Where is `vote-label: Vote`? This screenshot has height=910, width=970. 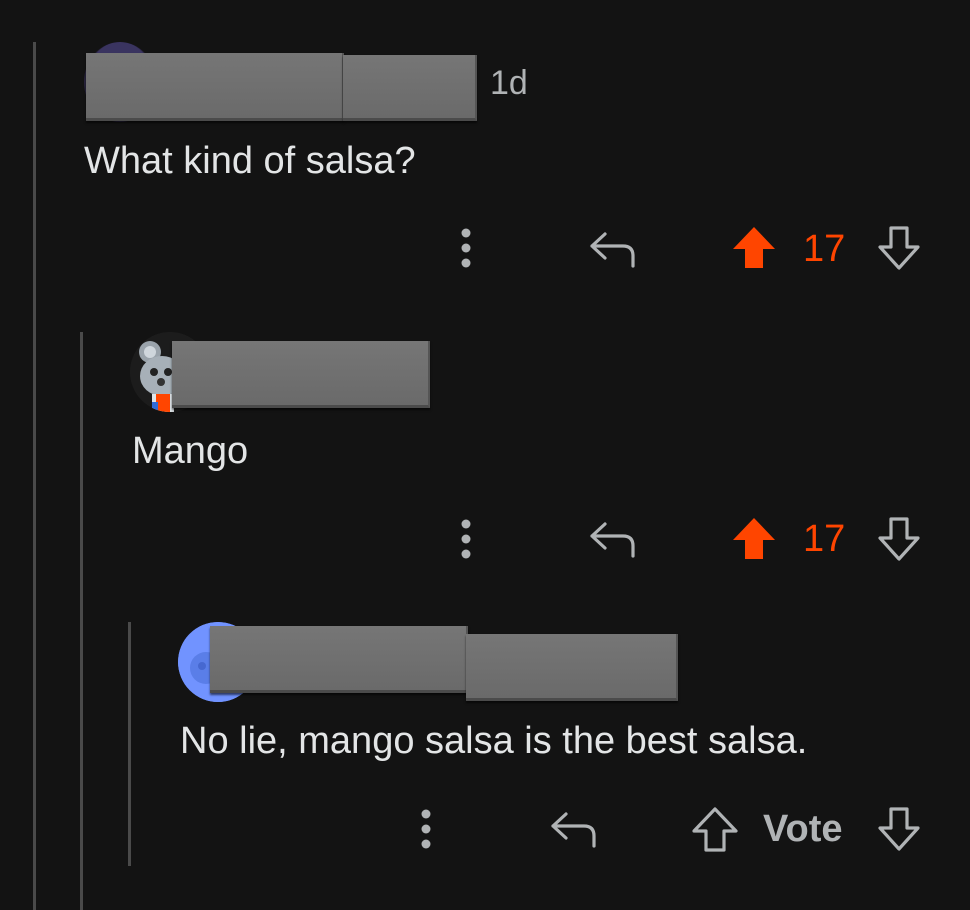 vote-label: Vote is located at coordinates (803, 829).